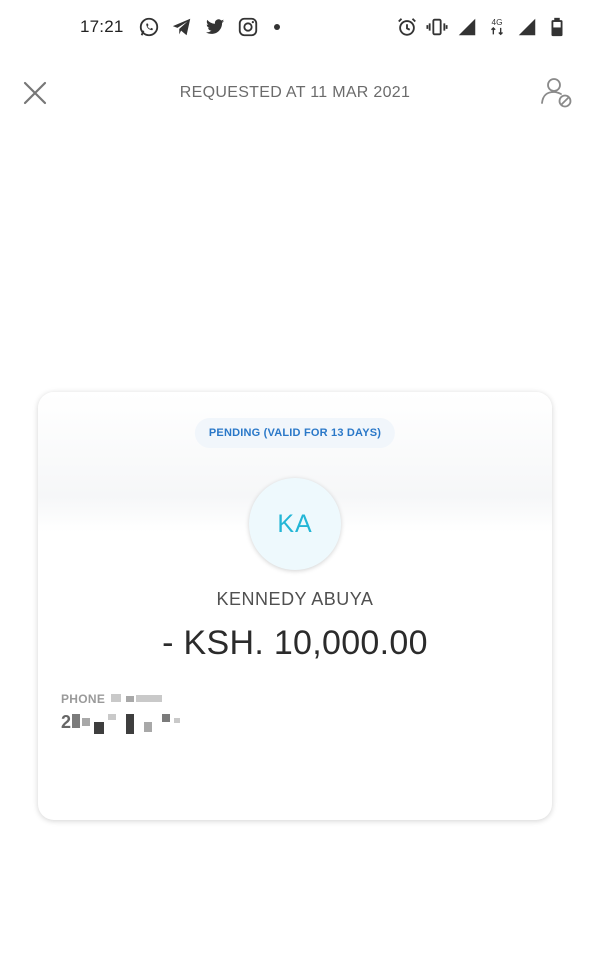 This screenshot has height=972, width=590. Describe the element at coordinates (295, 433) in the screenshot. I see `status-badge: PENDING (VALID FOR 13 DAYS)` at that location.